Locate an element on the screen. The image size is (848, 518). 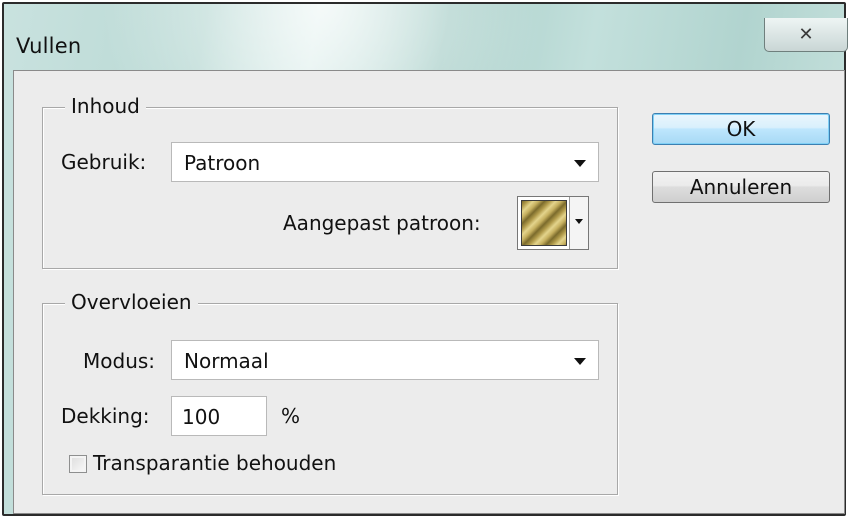
preserve-transparency-label: Transparantie behouden is located at coordinates (214, 463).